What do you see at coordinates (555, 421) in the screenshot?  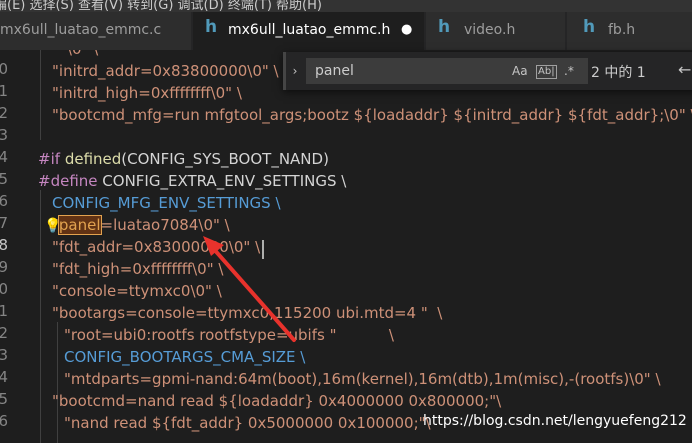 I see `watermark: https://blog.csdn.net/lengyuefeng212` at bounding box center [555, 421].